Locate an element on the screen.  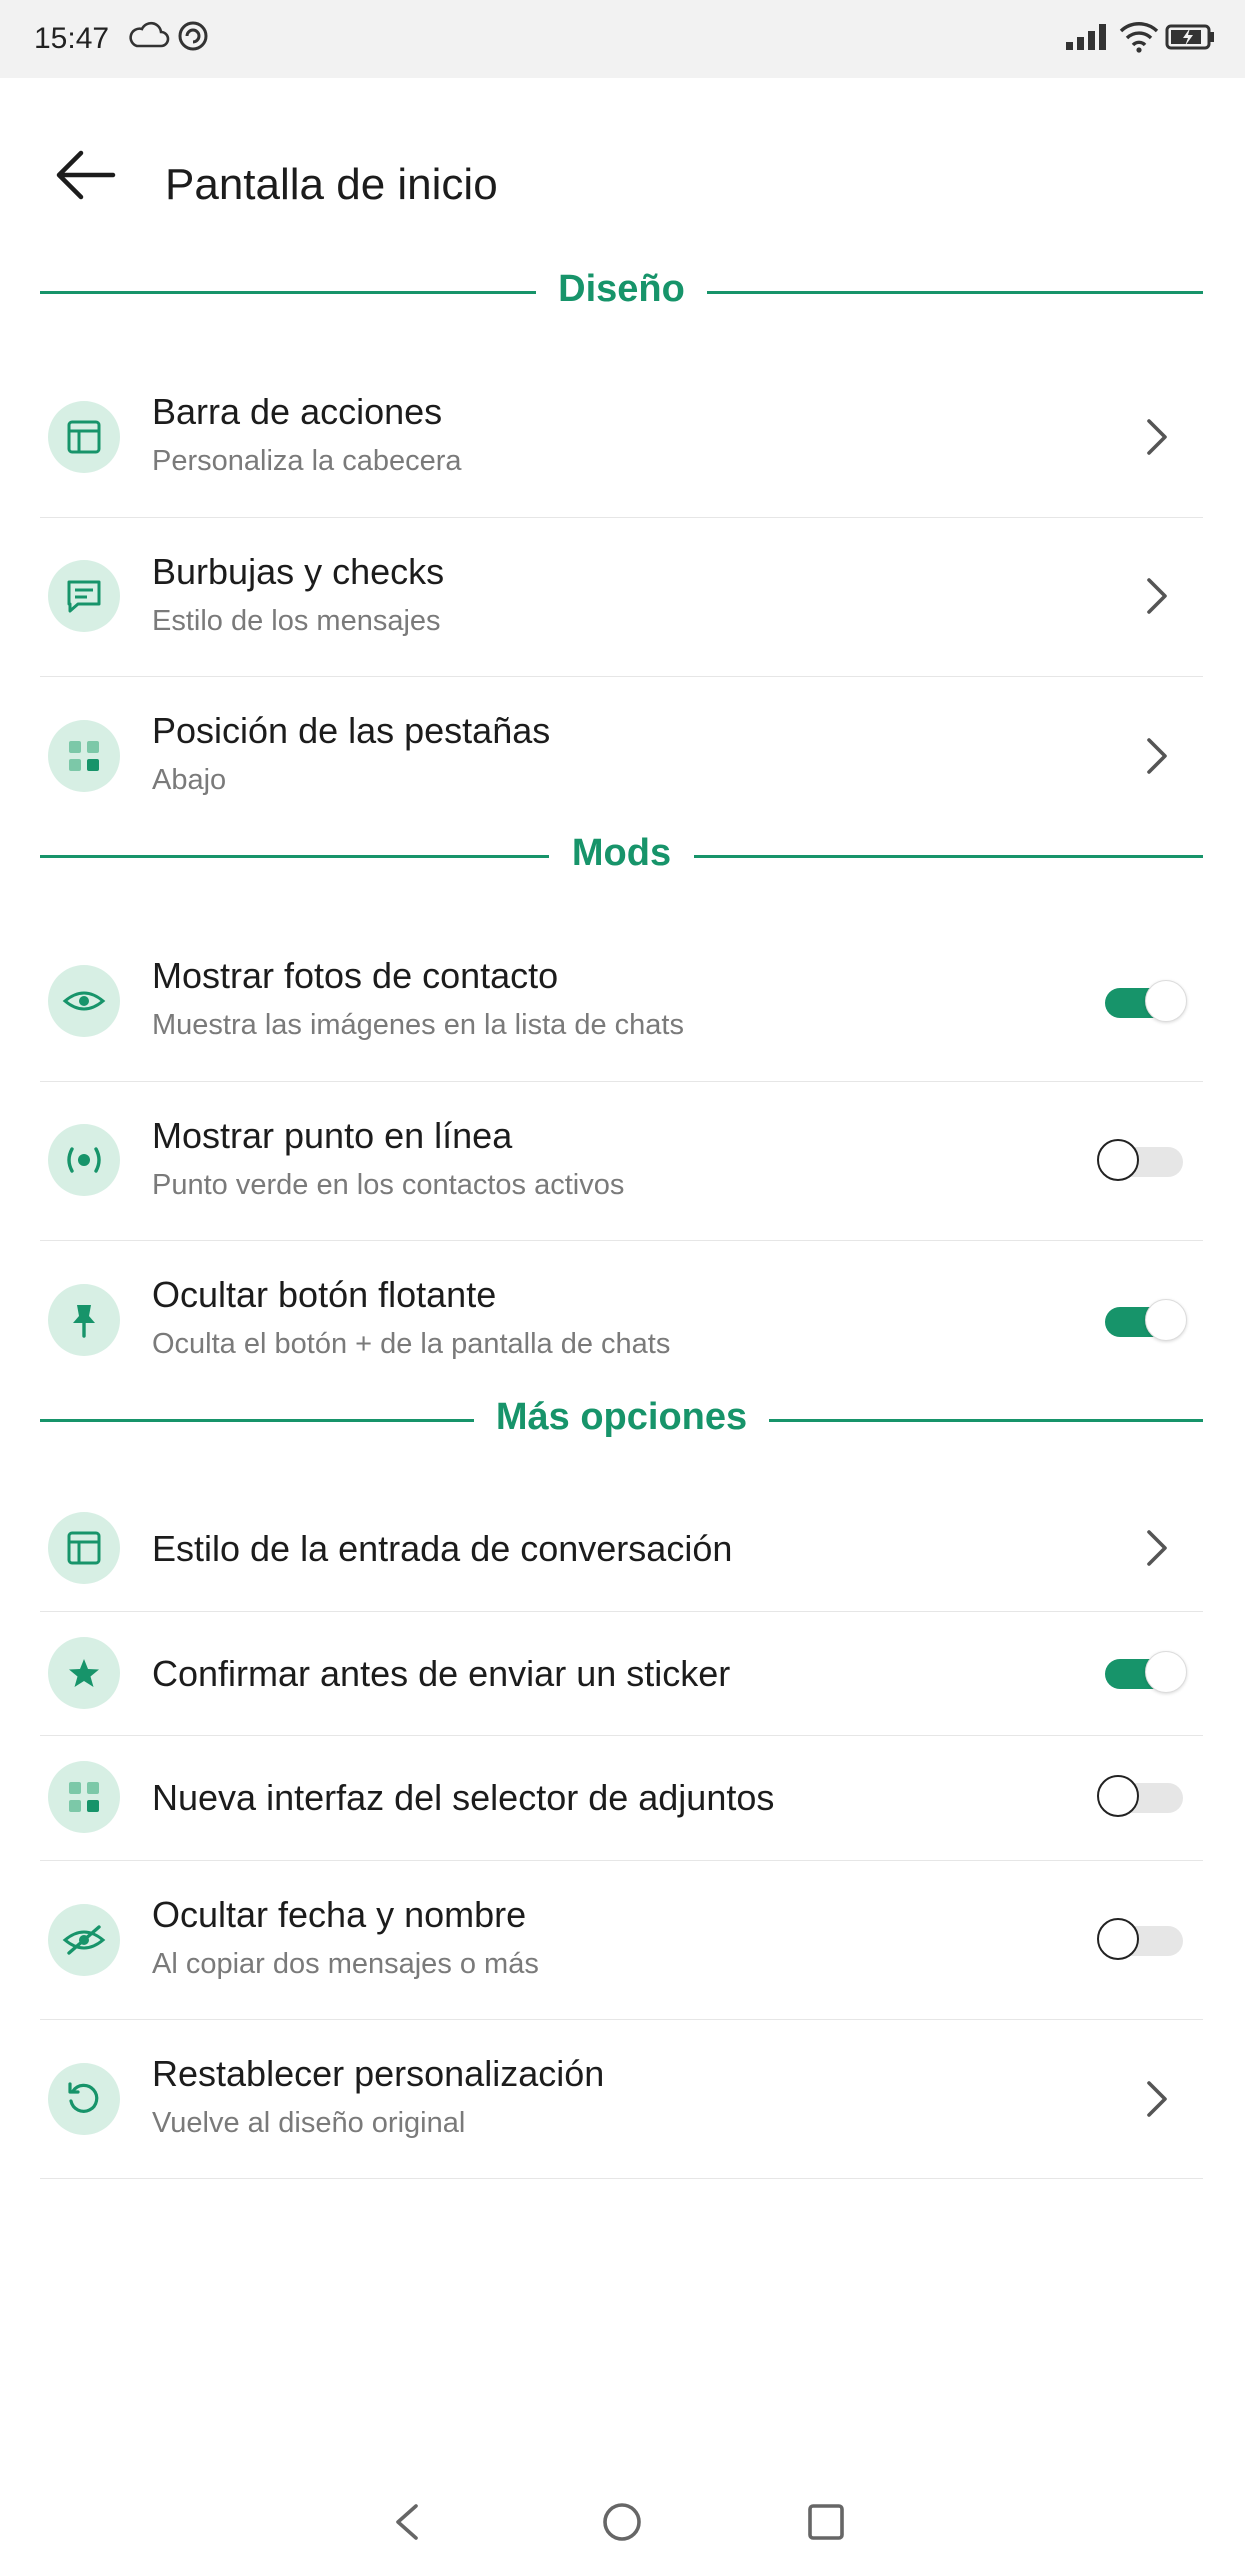
settings-item-conversation-entry: Estilo de la entrada de conversación is located at coordinates (621, 1549).